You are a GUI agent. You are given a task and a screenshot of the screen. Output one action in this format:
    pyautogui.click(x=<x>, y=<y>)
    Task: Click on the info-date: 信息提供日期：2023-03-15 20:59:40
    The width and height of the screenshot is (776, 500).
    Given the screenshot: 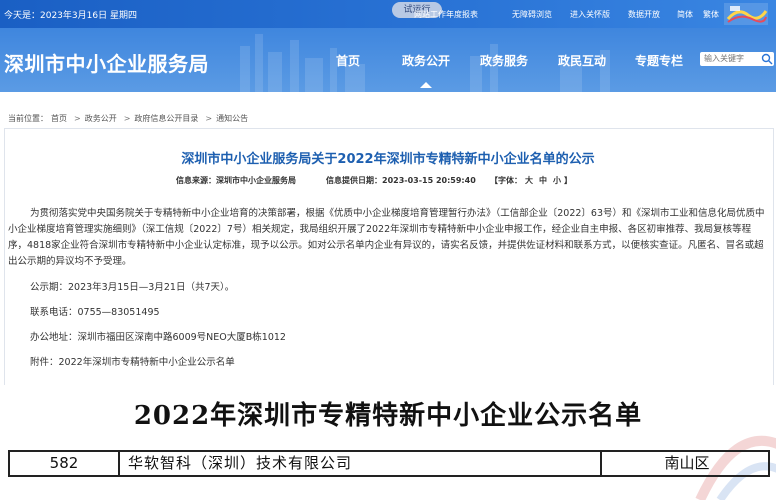 What is the action you would take?
    pyautogui.click(x=401, y=180)
    